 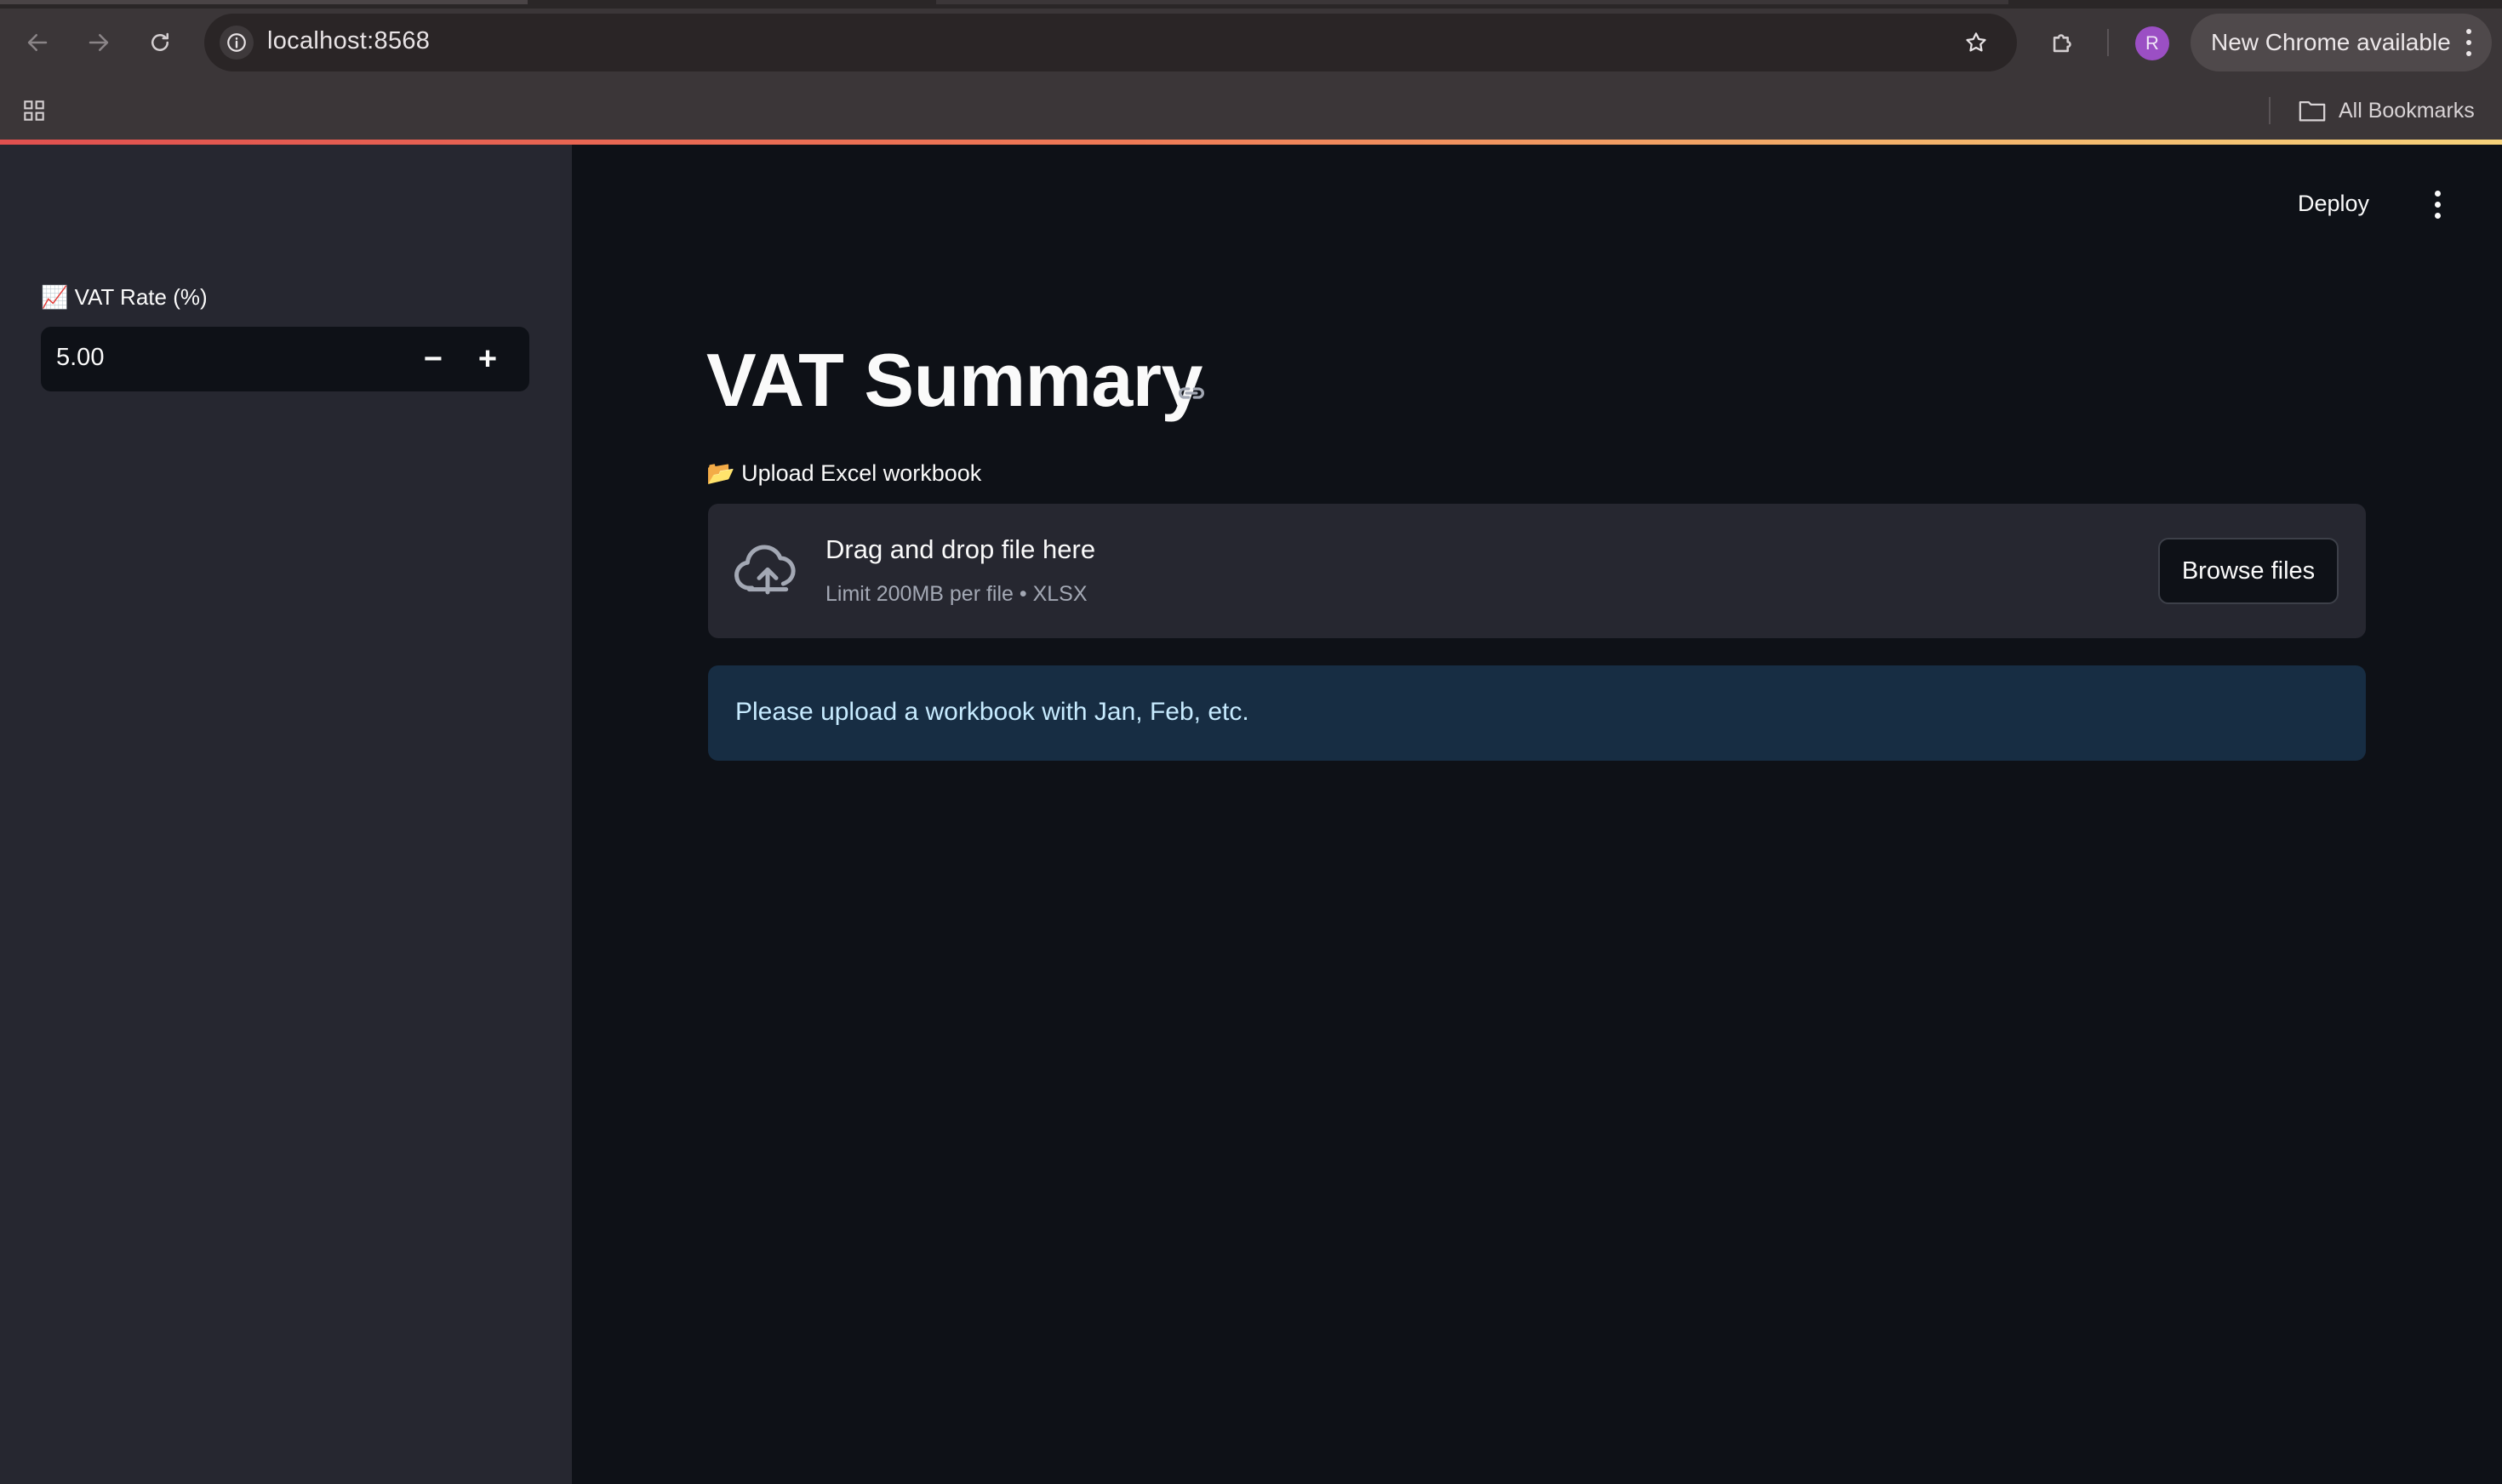 I want to click on vat-rate-number-input: 5.00 − +, so click(x=285, y=359).